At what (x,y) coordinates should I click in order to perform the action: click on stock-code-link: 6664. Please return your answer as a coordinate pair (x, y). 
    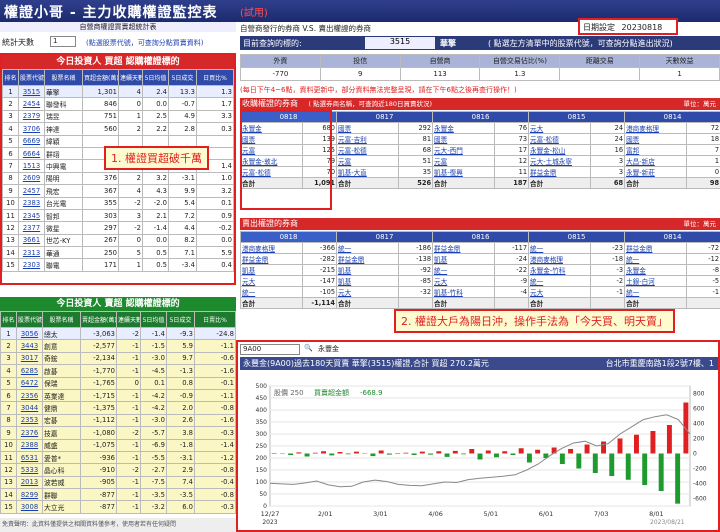
    Looking at the image, I should click on (31, 153).